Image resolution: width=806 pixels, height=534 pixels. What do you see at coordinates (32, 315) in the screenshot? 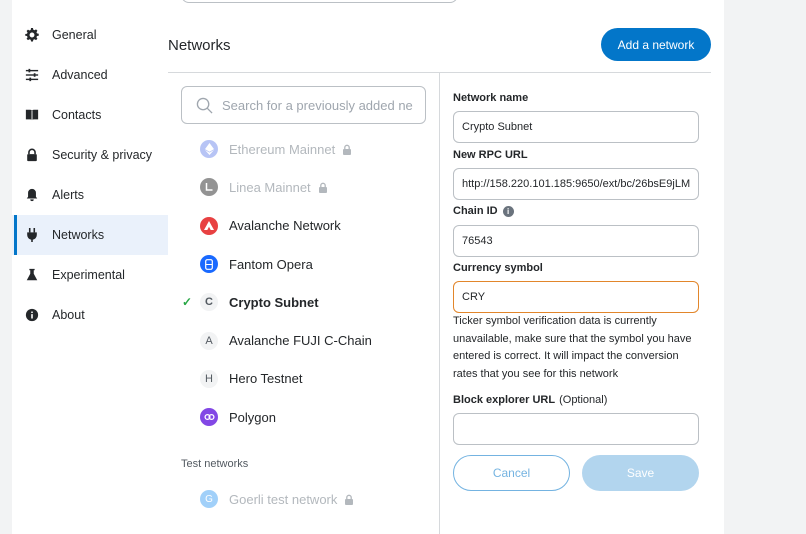
I see `info-icon` at bounding box center [32, 315].